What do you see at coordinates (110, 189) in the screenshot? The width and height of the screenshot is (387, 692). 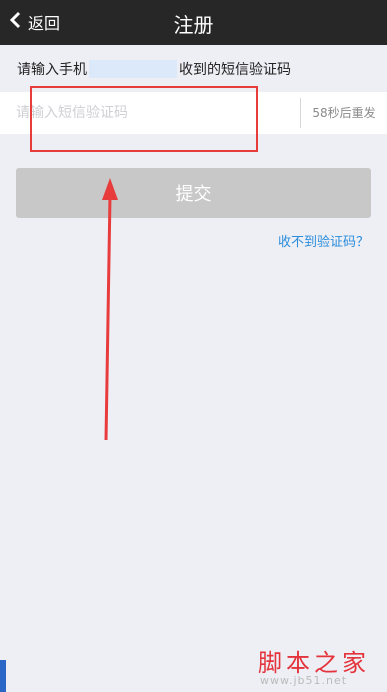 I see `annotation-arrow-head` at bounding box center [110, 189].